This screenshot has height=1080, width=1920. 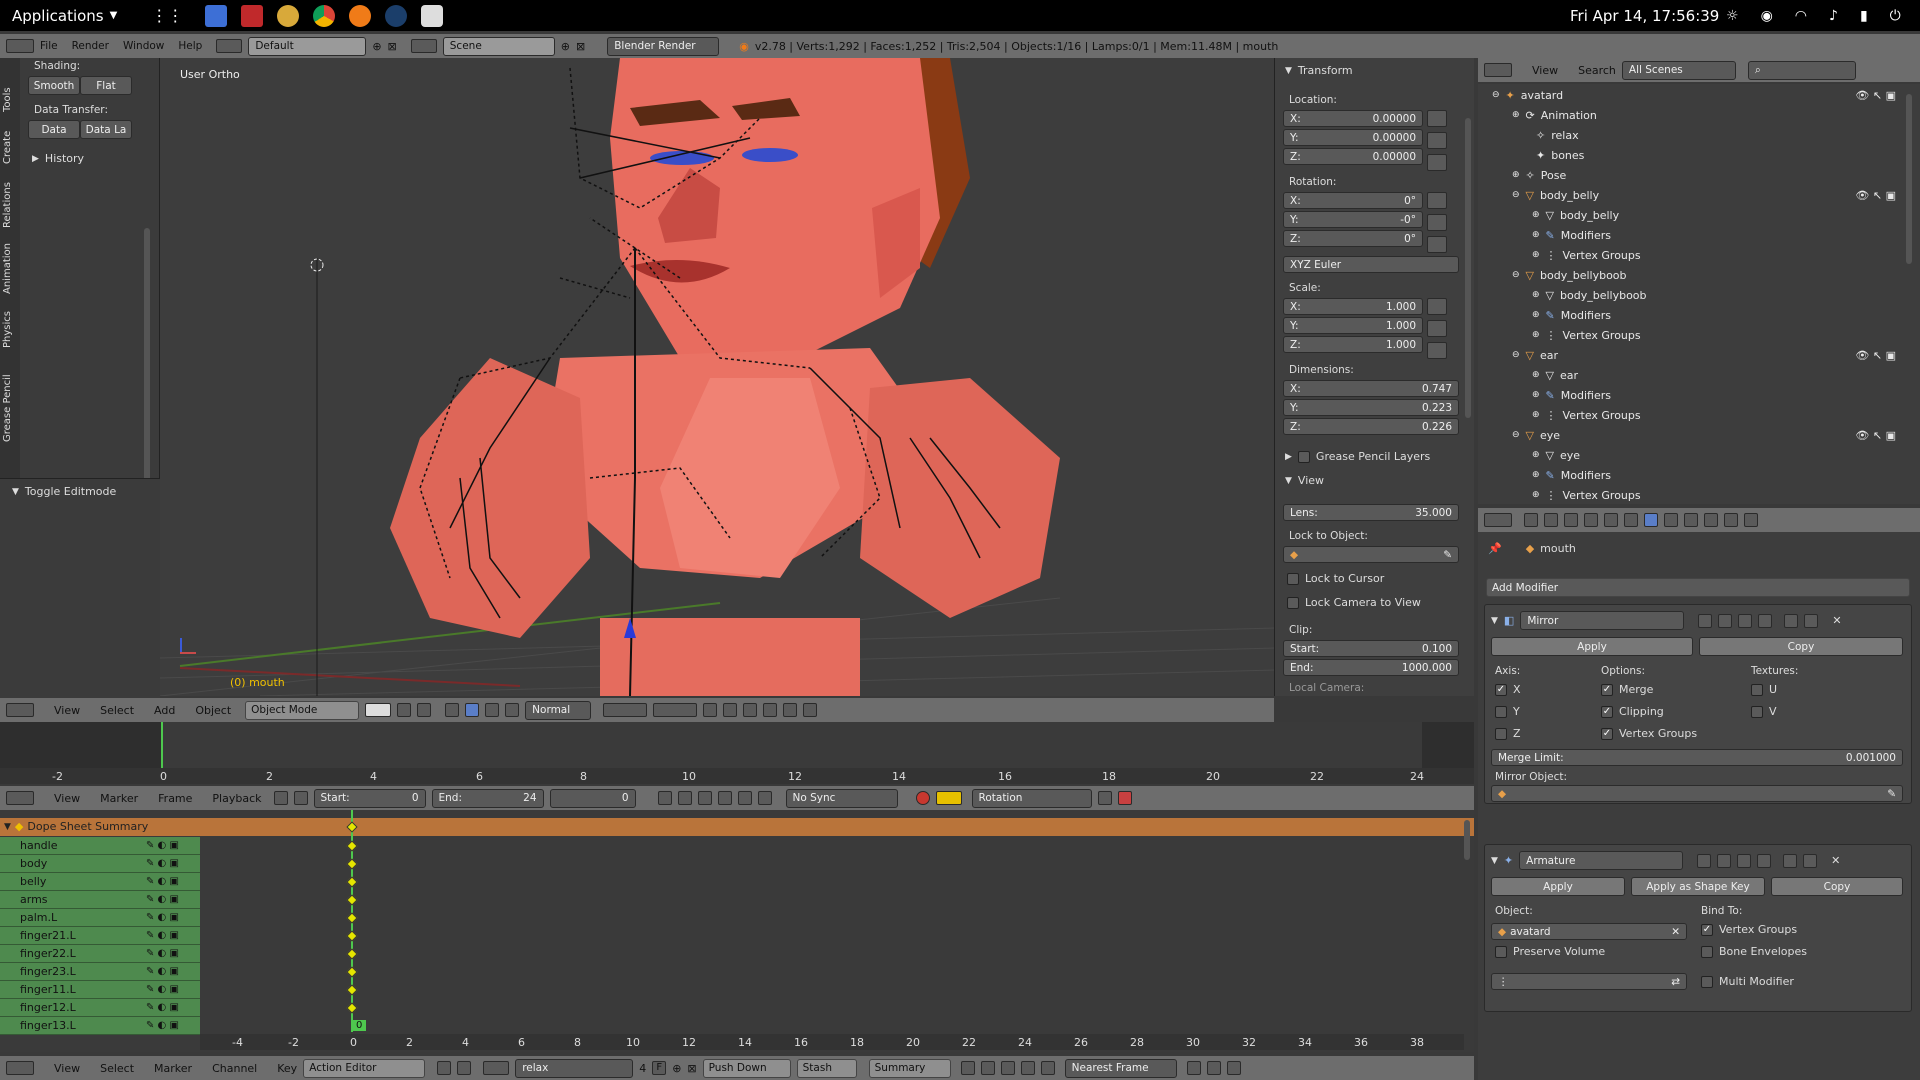 I want to click on rotation-z: Z: 0°, so click(x=1353, y=238).